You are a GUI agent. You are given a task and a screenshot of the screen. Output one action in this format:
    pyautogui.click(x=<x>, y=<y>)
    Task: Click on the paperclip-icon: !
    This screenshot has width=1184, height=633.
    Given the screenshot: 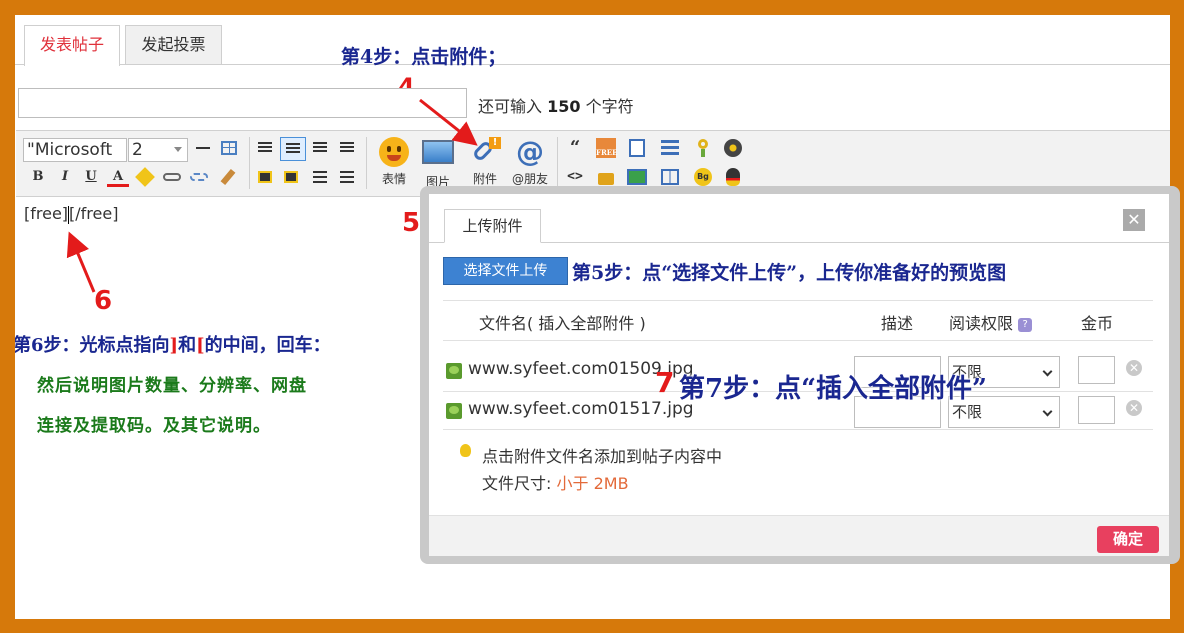 What is the action you would take?
    pyautogui.click(x=485, y=152)
    